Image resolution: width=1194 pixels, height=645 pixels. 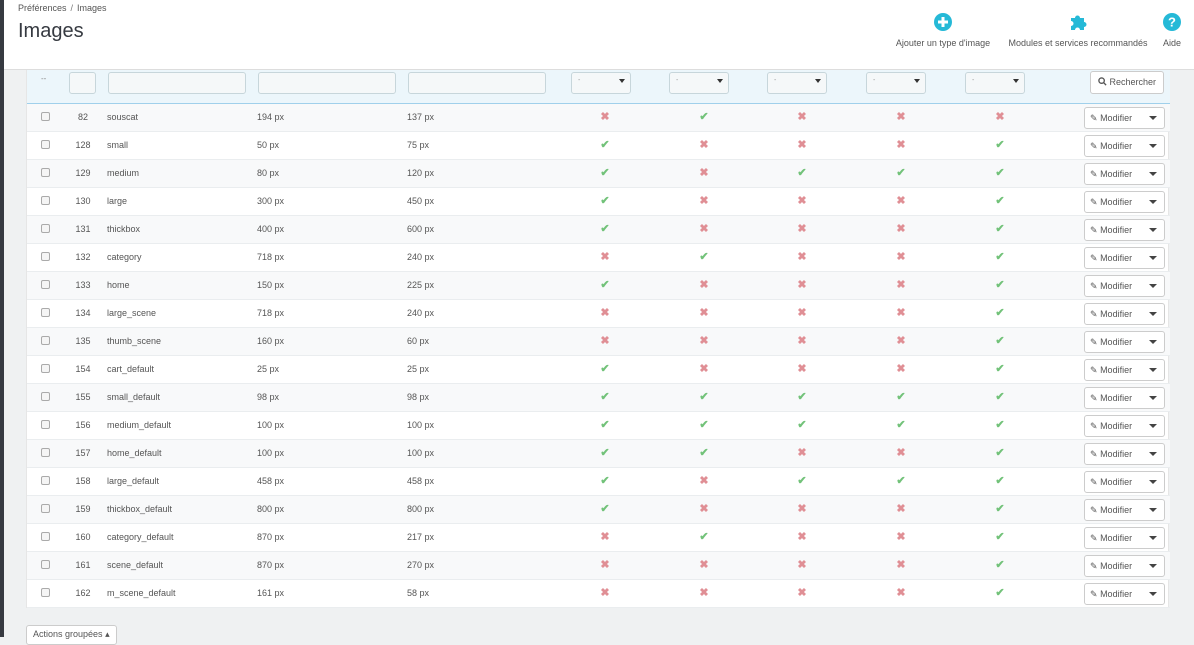 I want to click on suppliers-filter-select: -, so click(x=896, y=83).